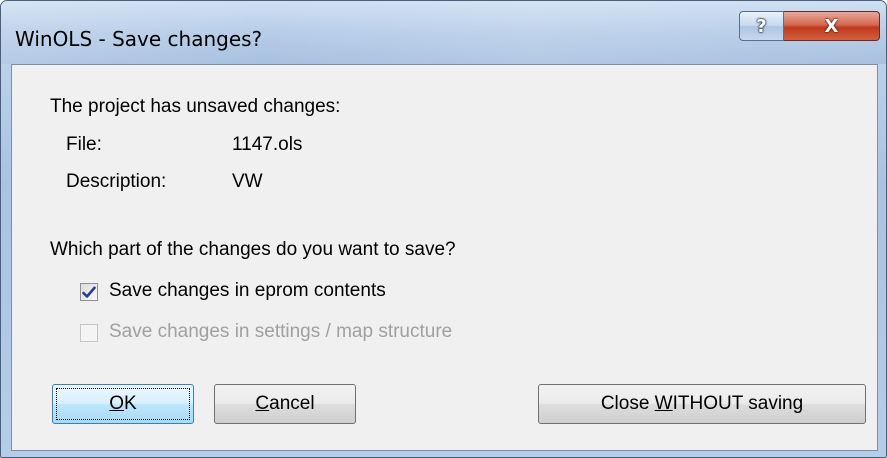 This screenshot has width=887, height=458. What do you see at coordinates (292, 403) in the screenshot?
I see `cancel-label-rest: ancel` at bounding box center [292, 403].